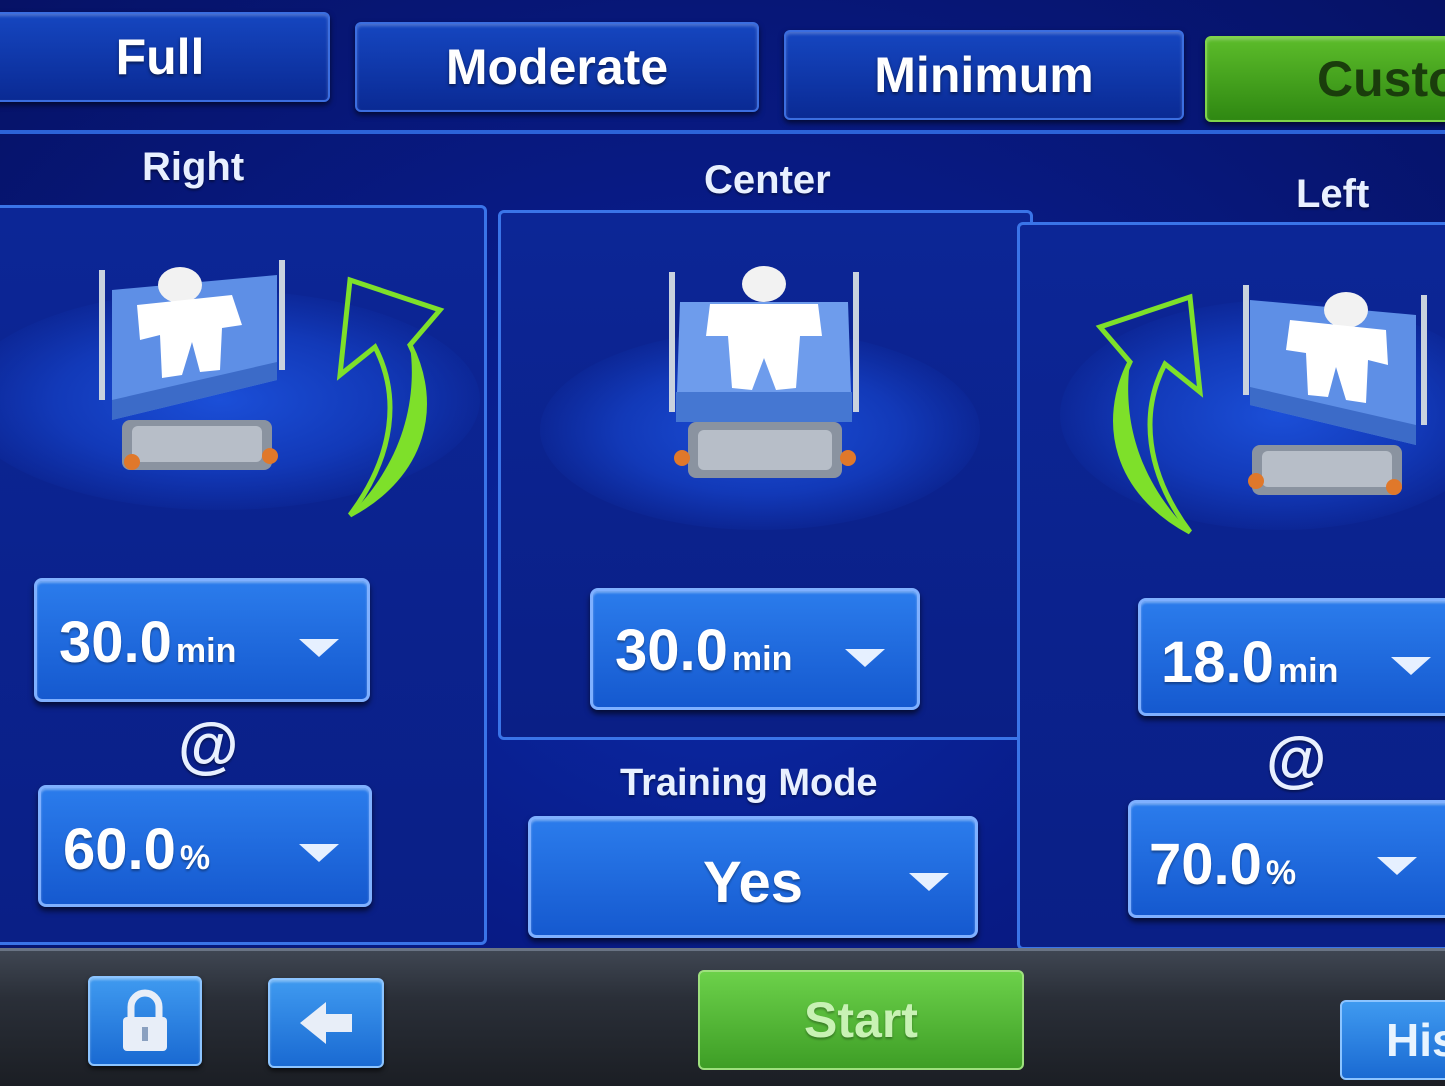 The image size is (1445, 1086). What do you see at coordinates (1335, 390) in the screenshot?
I see `bed-left-tilt-icon` at bounding box center [1335, 390].